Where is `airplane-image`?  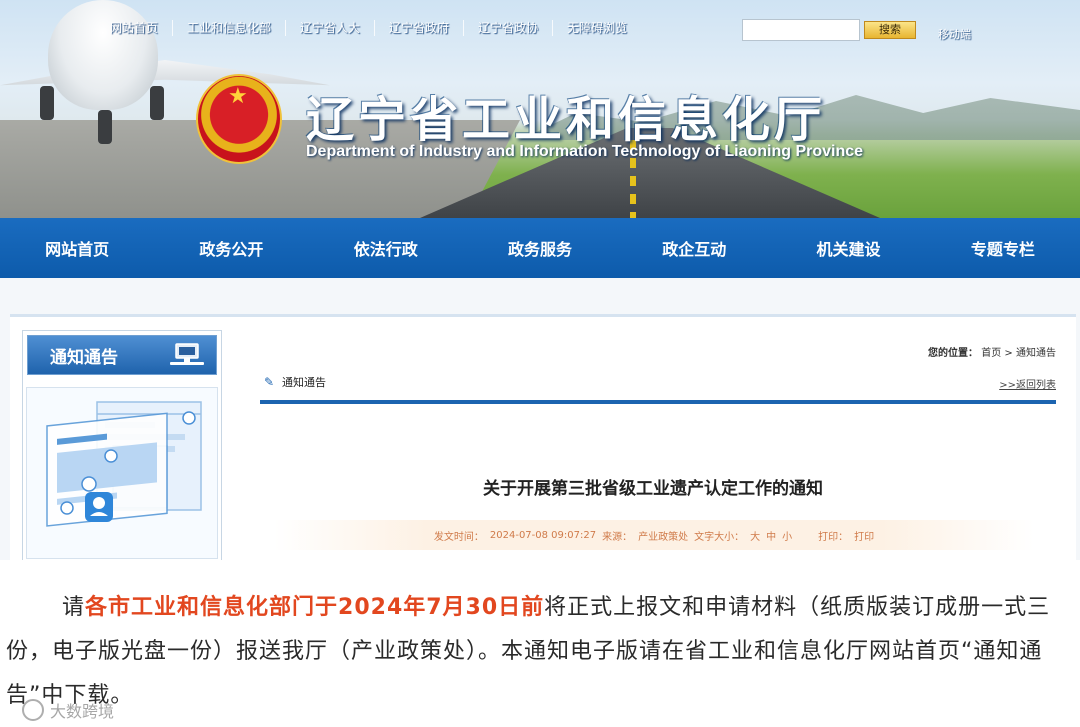 airplane-image is located at coordinates (103, 55).